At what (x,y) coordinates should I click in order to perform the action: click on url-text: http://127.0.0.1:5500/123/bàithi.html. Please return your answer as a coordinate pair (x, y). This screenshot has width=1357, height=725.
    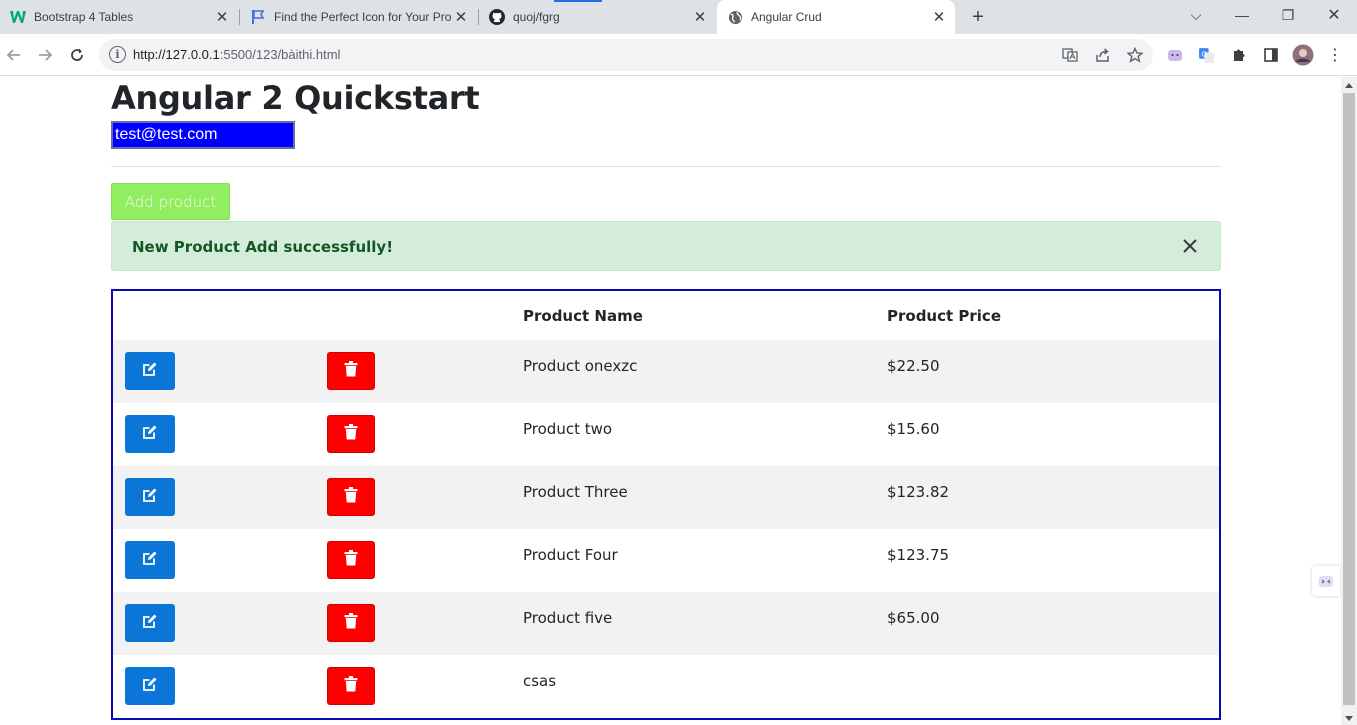
    Looking at the image, I should click on (236, 54).